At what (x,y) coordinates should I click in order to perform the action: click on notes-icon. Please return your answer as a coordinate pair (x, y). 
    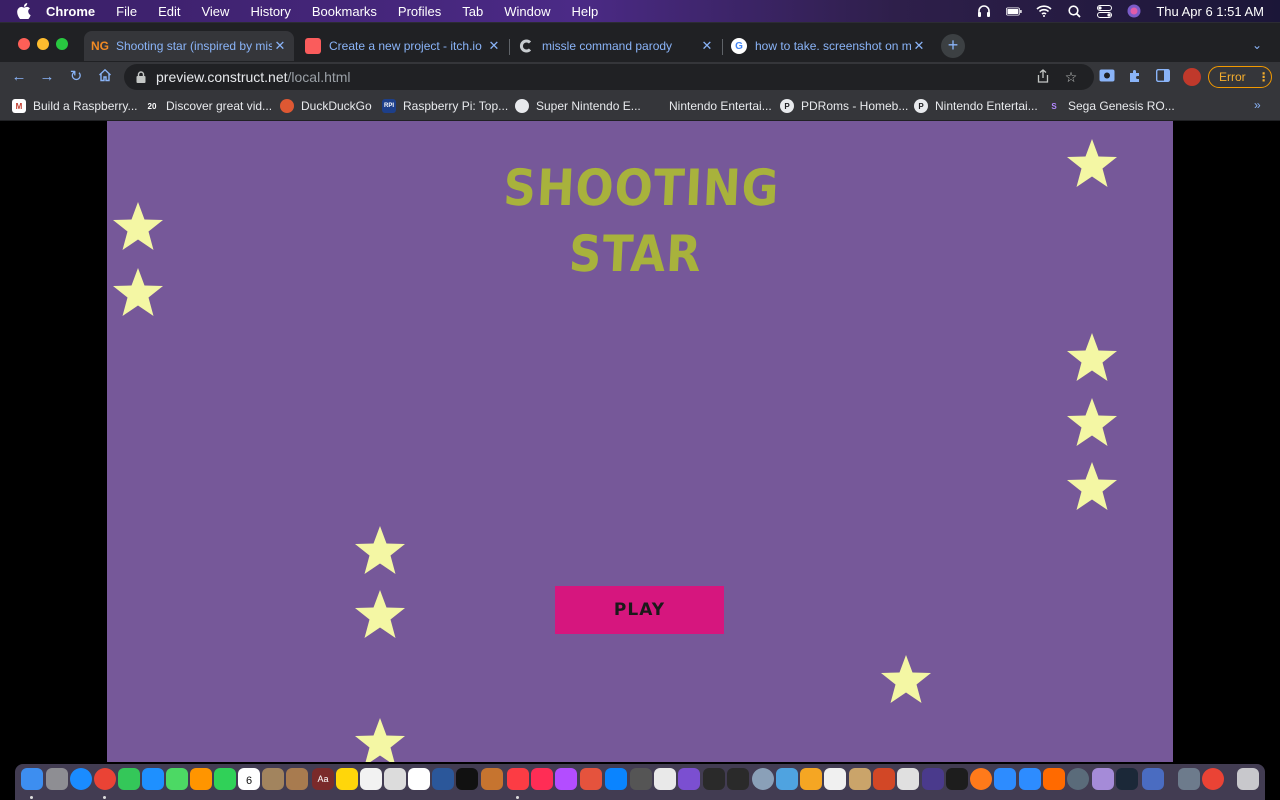
    Looking at the image, I should click on (347, 779).